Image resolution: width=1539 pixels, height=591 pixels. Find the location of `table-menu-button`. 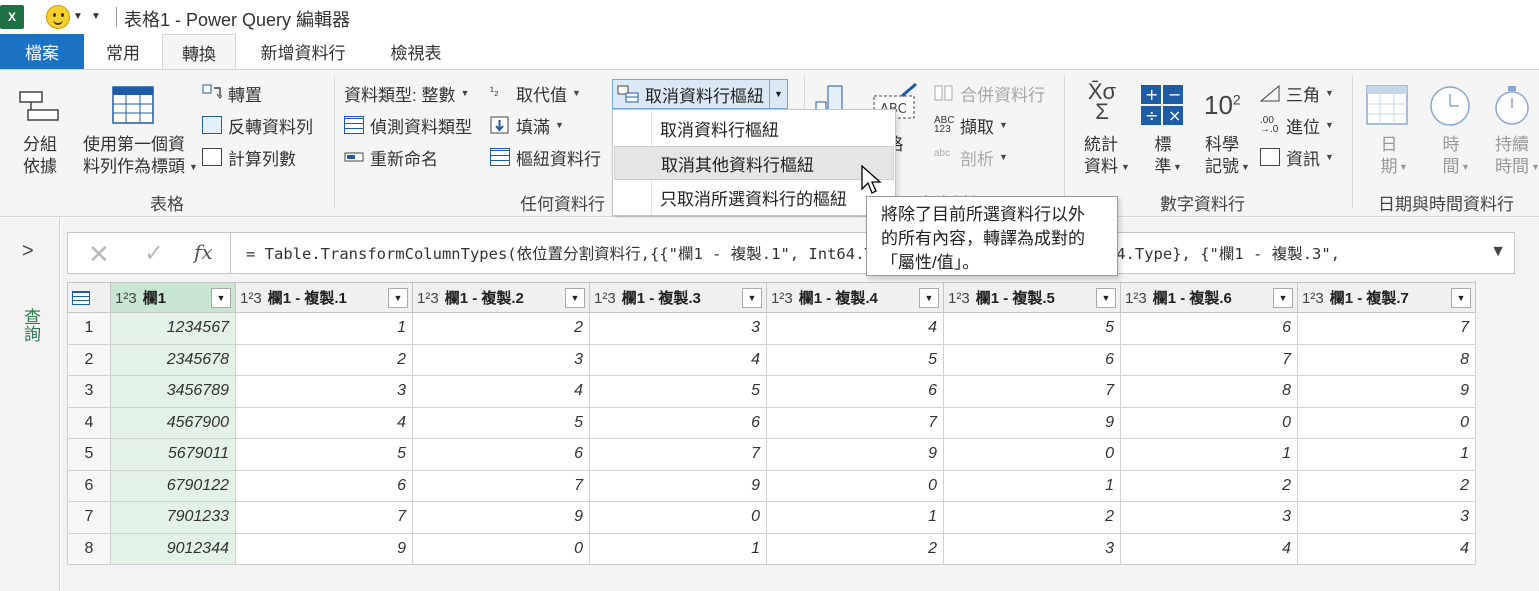

table-menu-button is located at coordinates (89, 297).